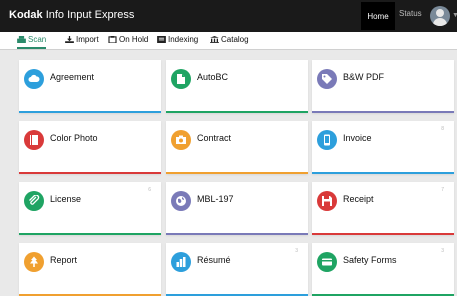 This screenshot has height=296, width=457. Describe the element at coordinates (87, 39) in the screenshot. I see `tab-label: Import` at that location.